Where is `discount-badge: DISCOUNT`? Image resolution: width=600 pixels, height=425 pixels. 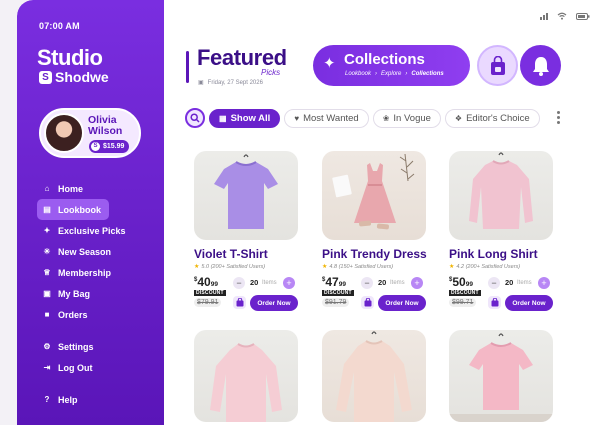
discount-badge: DISCOUNT is located at coordinates (210, 293).